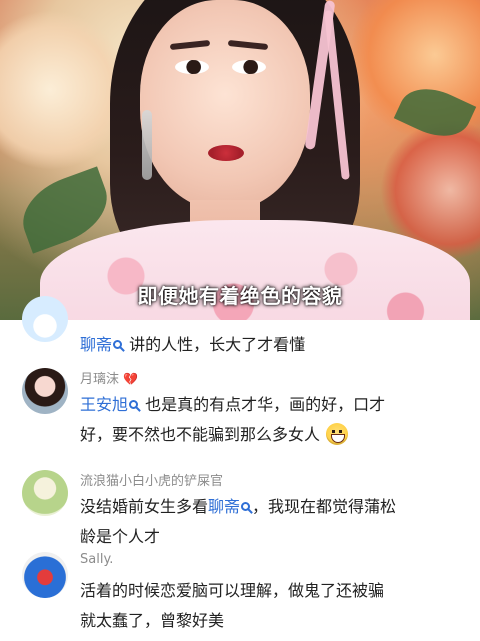 The height and width of the screenshot is (641, 480). I want to click on character-earring, so click(147, 145).